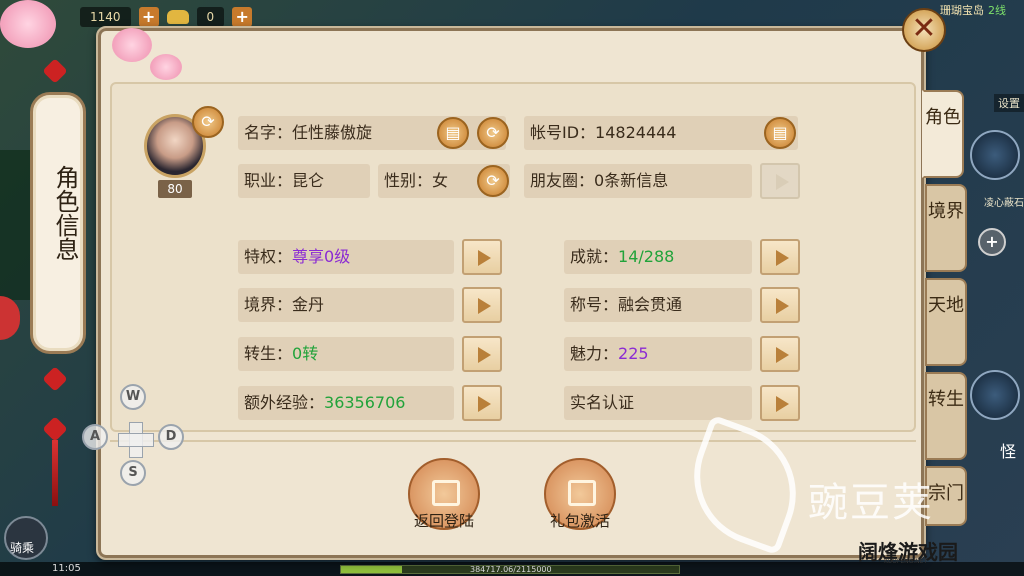 This screenshot has height=576, width=1024. I want to click on copy-name-button: ▤, so click(453, 133).